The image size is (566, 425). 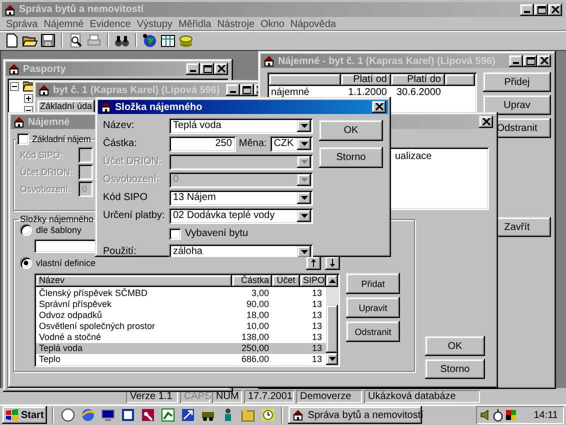 What do you see at coordinates (61, 139) in the screenshot?
I see `checkbox-label: Základní nájem` at bounding box center [61, 139].